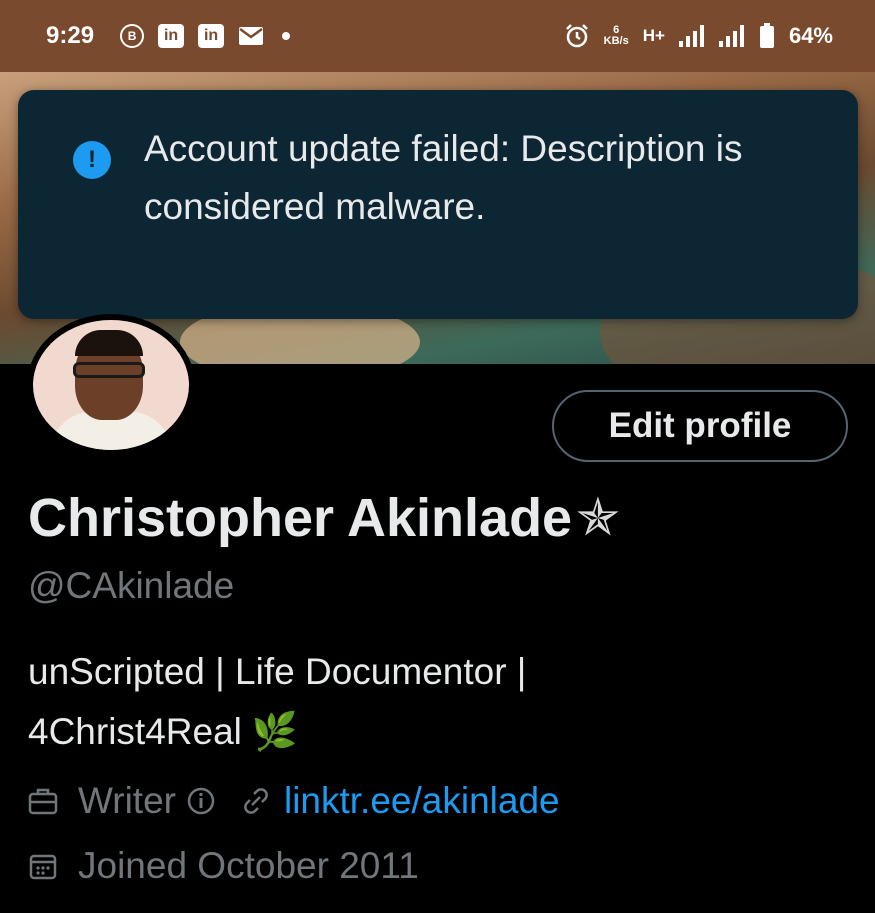 The image size is (875, 913). What do you see at coordinates (132, 36) in the screenshot?
I see `b-badge-icon: B` at bounding box center [132, 36].